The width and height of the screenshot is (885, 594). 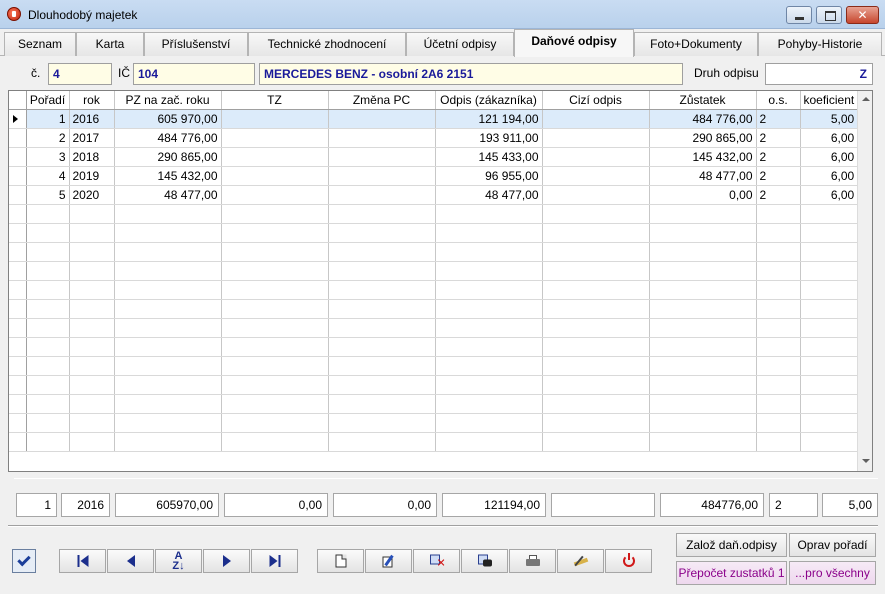 I want to click on first-record-button, so click(x=82, y=561).